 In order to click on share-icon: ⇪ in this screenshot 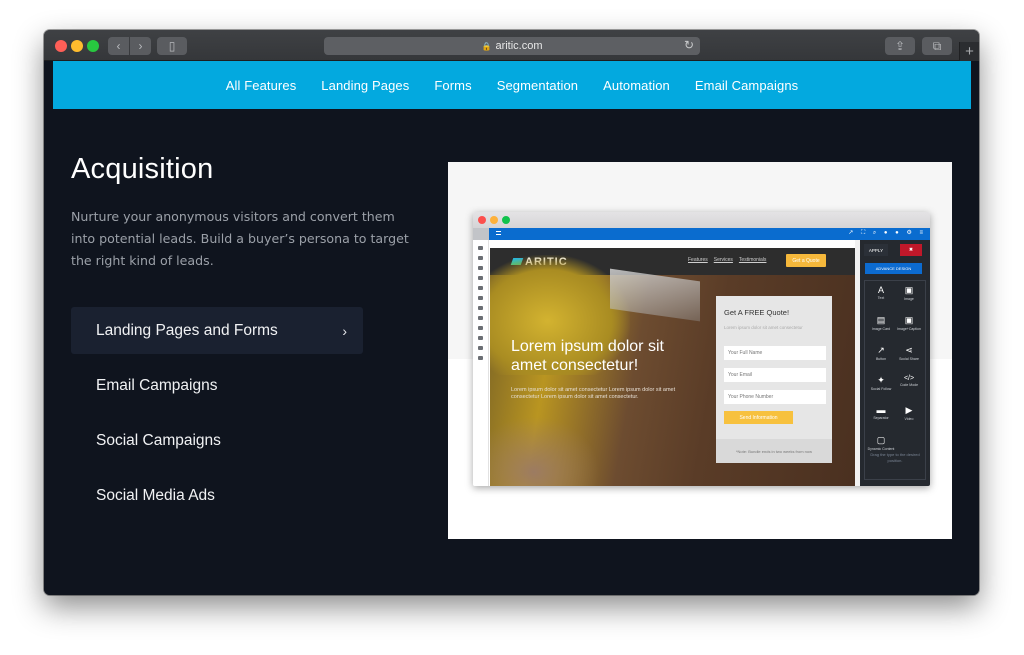, I will do `click(900, 46)`.